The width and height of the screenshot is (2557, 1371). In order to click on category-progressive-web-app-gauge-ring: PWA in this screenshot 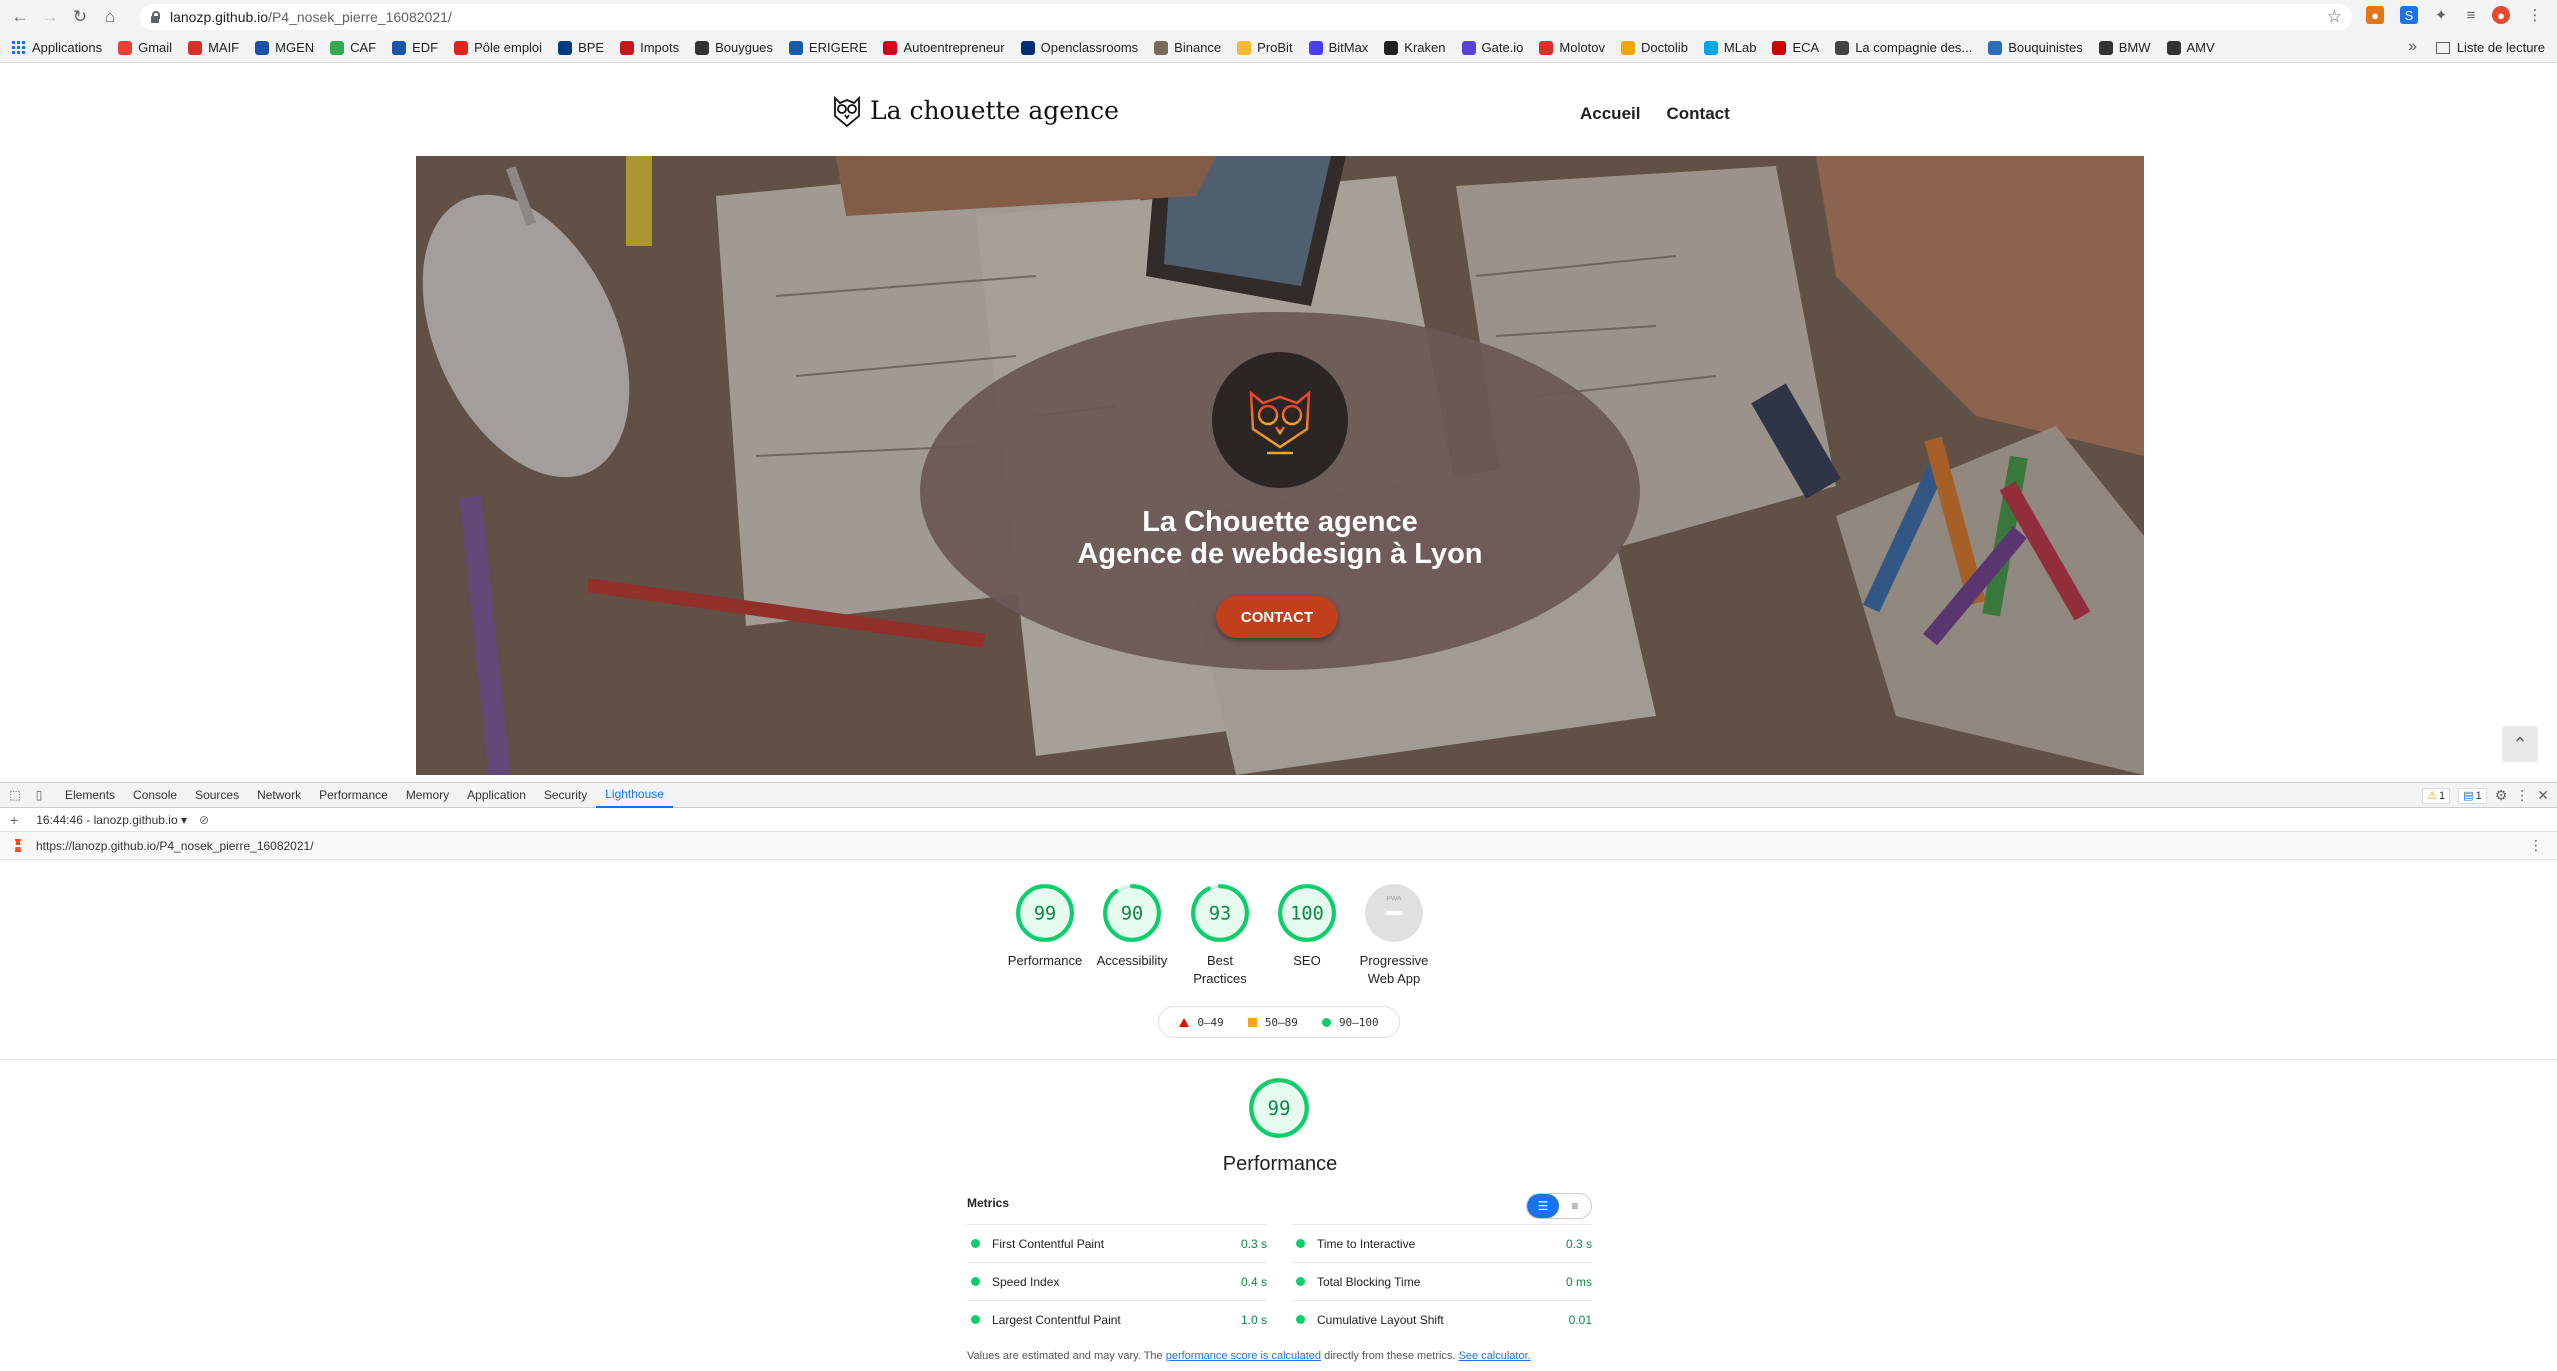, I will do `click(1394, 913)`.